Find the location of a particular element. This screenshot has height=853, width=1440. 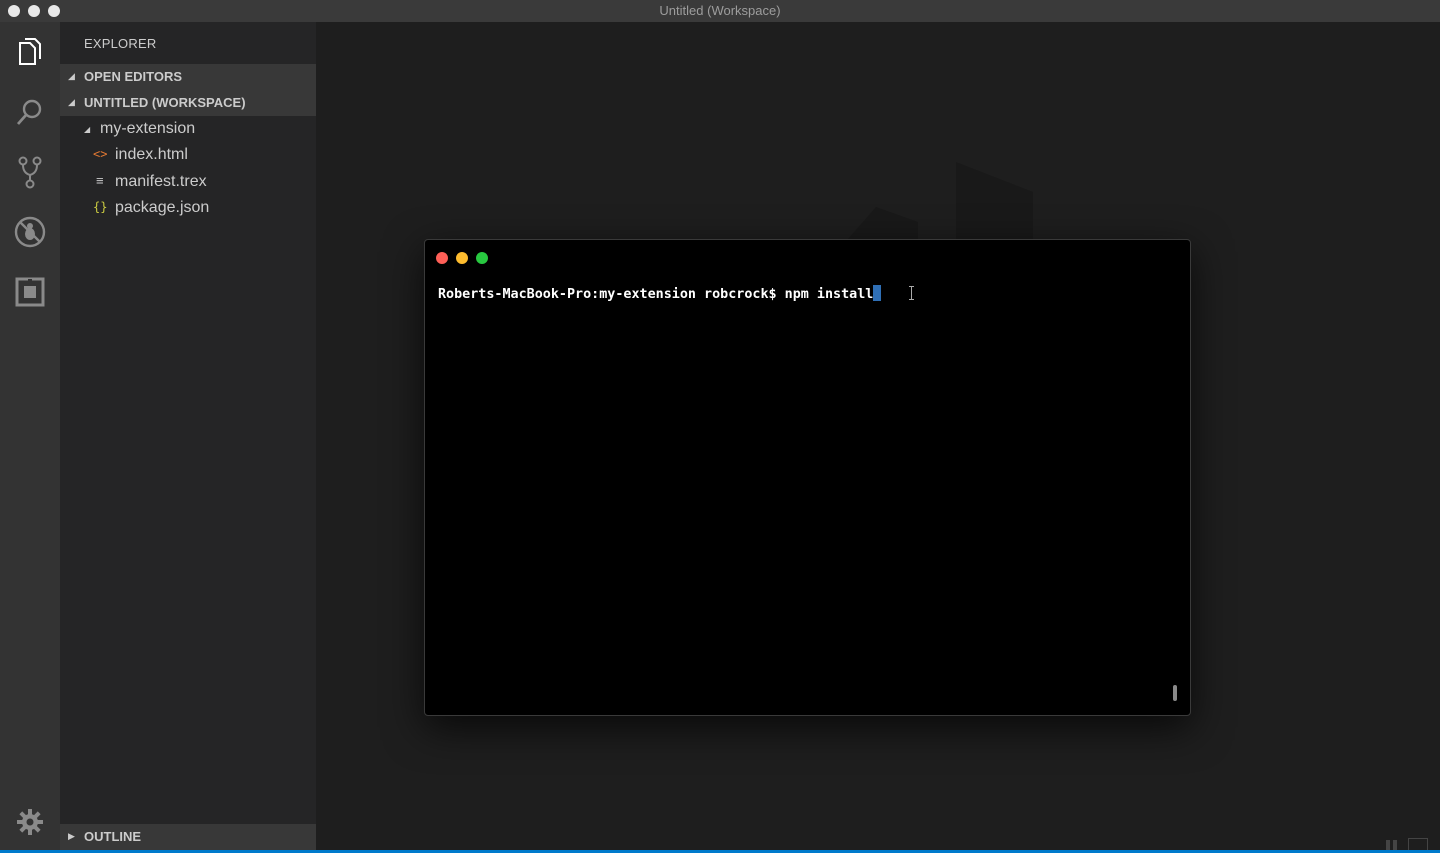

section-workspace: ◢ UNTITLED (WORKSPACE) is located at coordinates (188, 103).